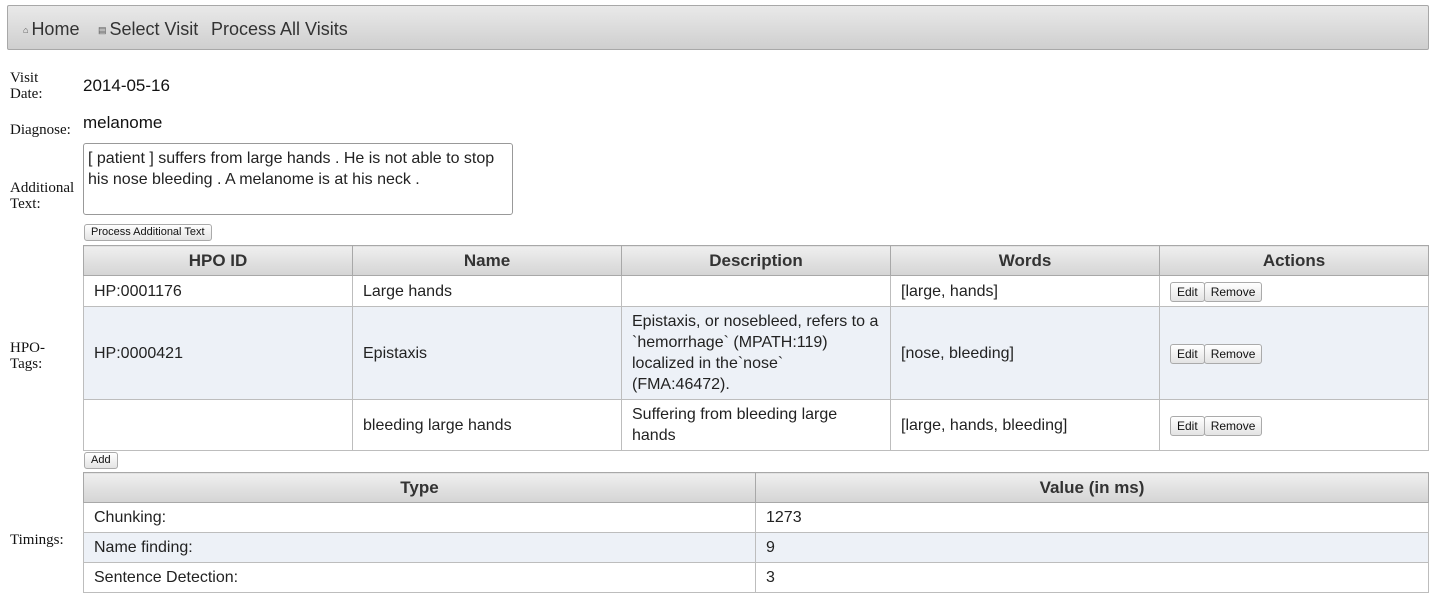 The height and width of the screenshot is (608, 1436). What do you see at coordinates (419, 547) in the screenshot?
I see `timing-type-cell: Name finding:` at bounding box center [419, 547].